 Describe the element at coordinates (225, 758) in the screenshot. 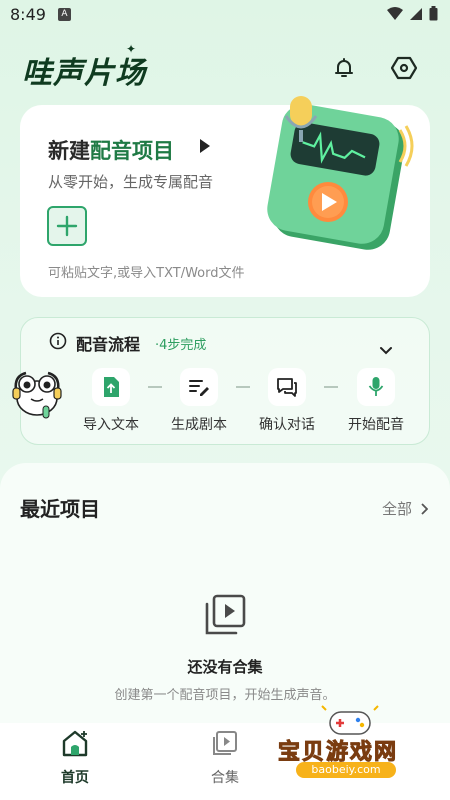

I see `tab-collection: 合集` at that location.